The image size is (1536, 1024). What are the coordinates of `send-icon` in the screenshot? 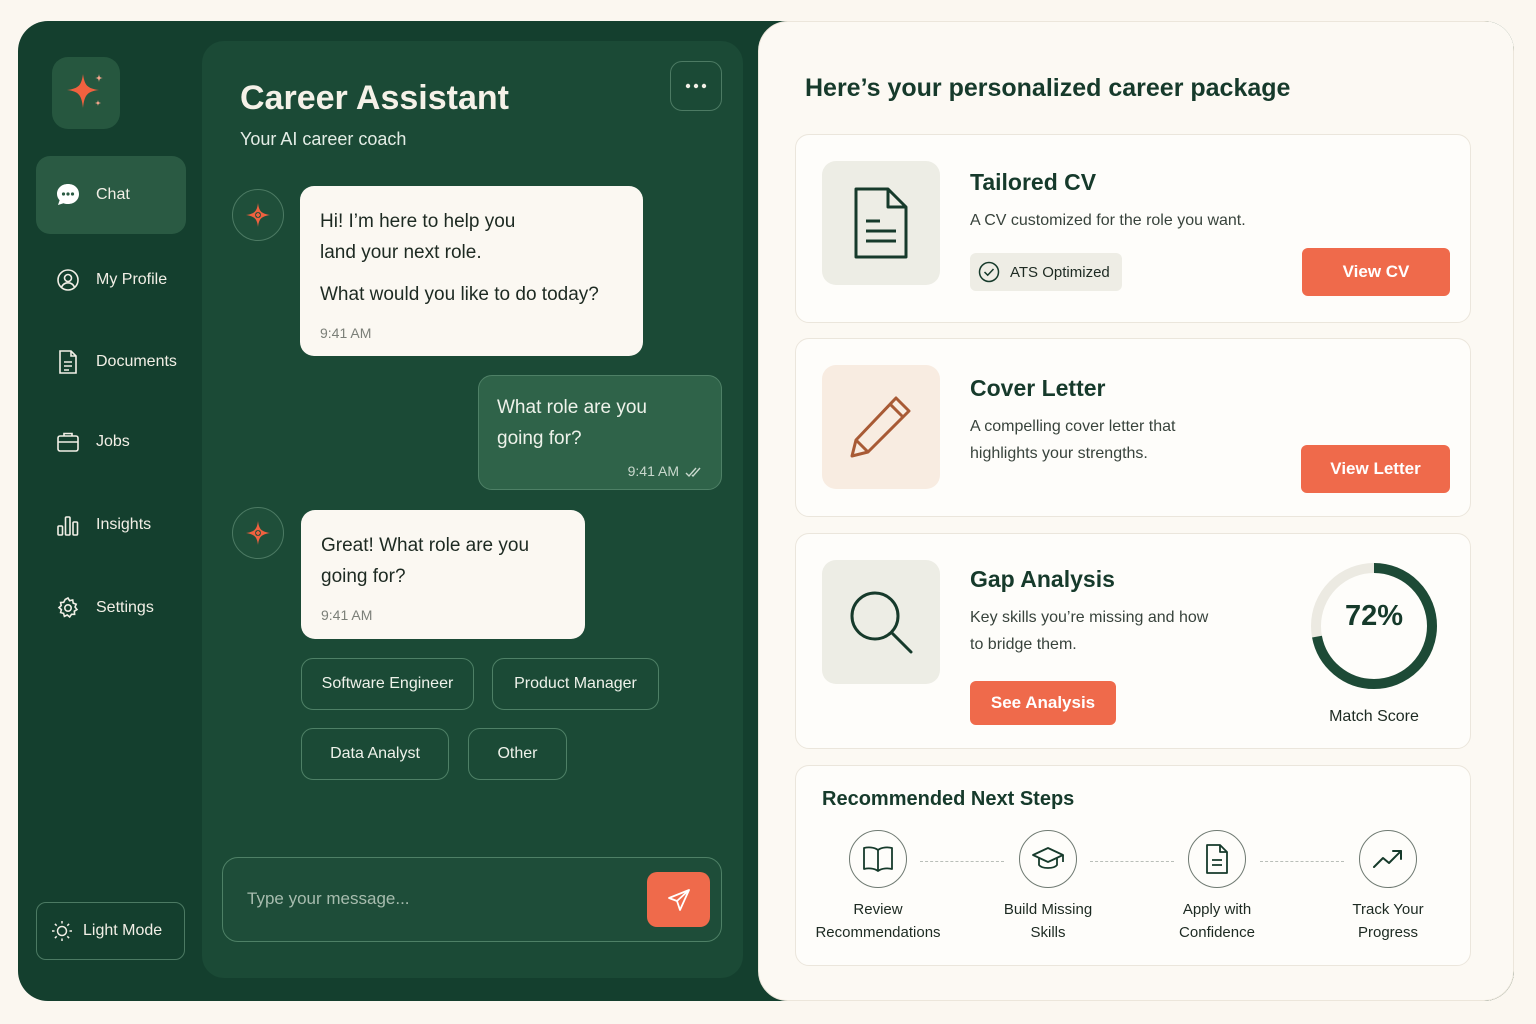 It's located at (678, 899).